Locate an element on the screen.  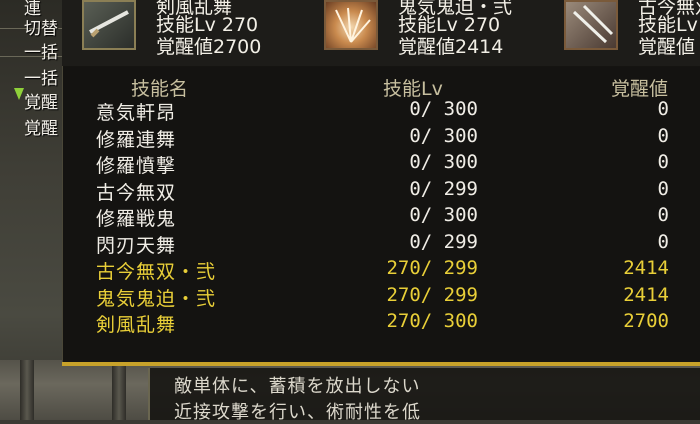
table-row: 古今無双 0/ 299 0 is located at coordinates (381, 191).